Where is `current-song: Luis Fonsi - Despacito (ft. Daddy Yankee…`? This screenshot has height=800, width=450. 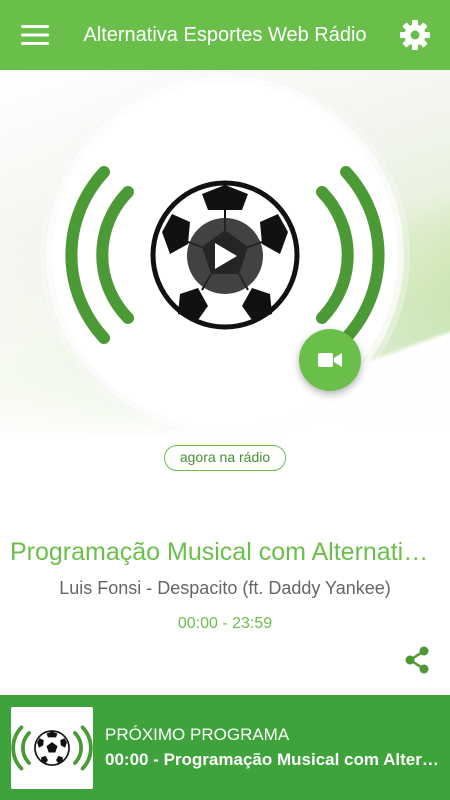
current-song: Luis Fonsi - Despacito (ft. Daddy Yankee… is located at coordinates (225, 588).